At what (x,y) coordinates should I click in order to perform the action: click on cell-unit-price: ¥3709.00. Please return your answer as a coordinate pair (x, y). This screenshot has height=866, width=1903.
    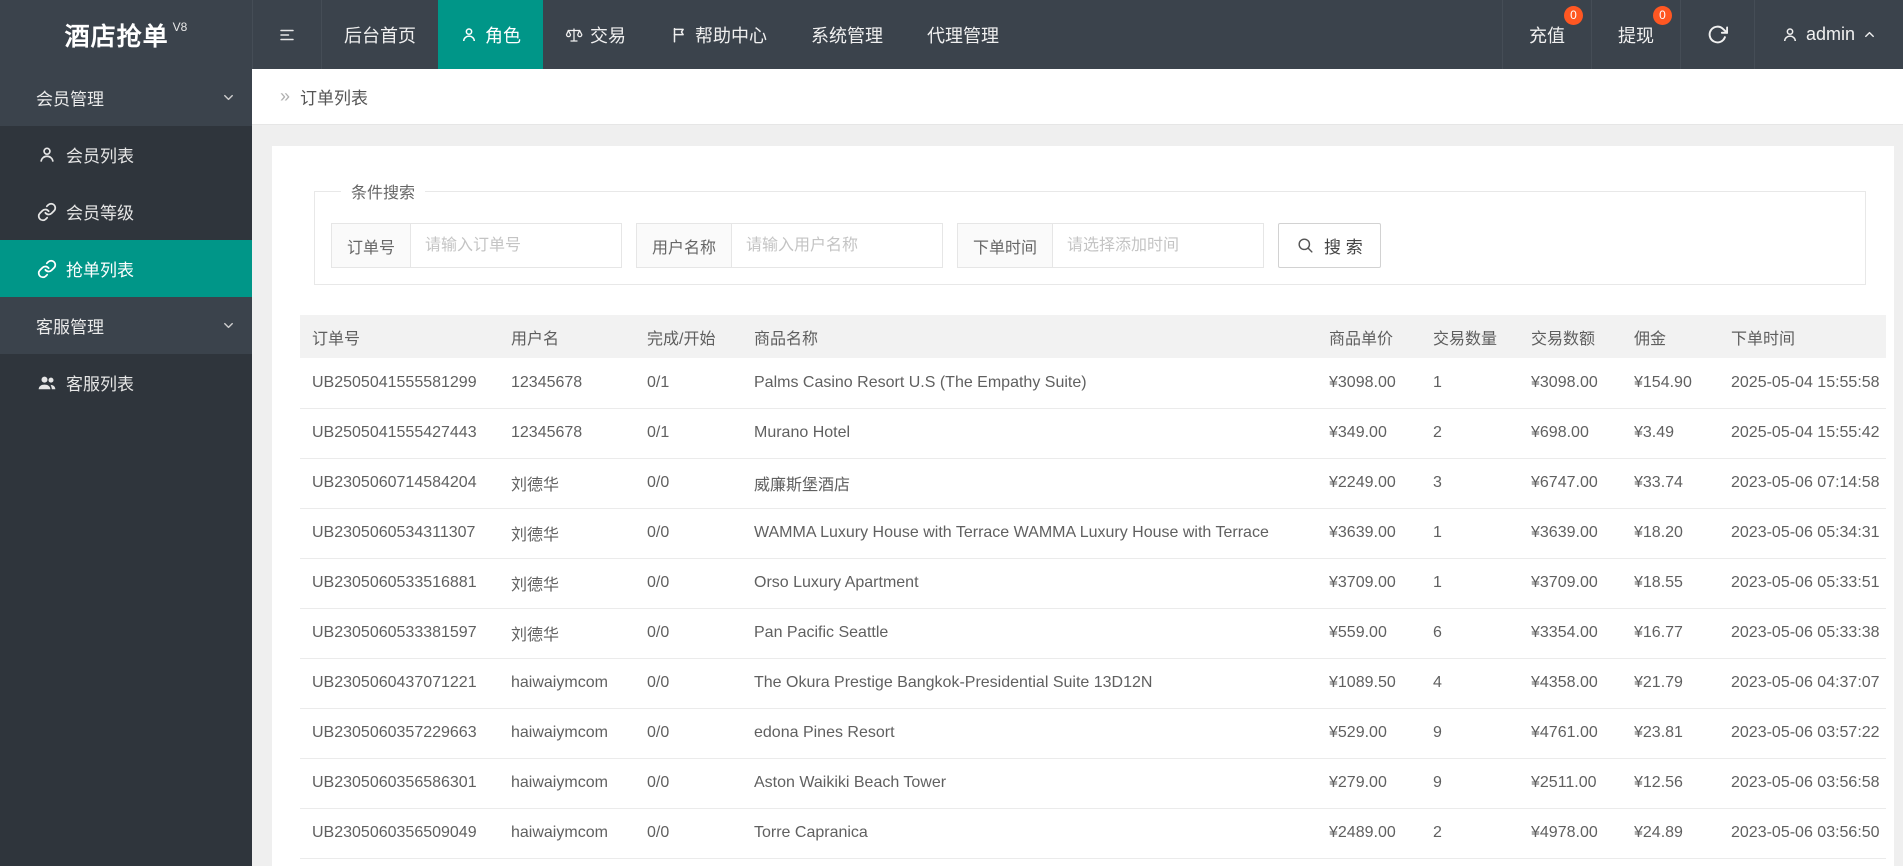
    Looking at the image, I should click on (1369, 583).